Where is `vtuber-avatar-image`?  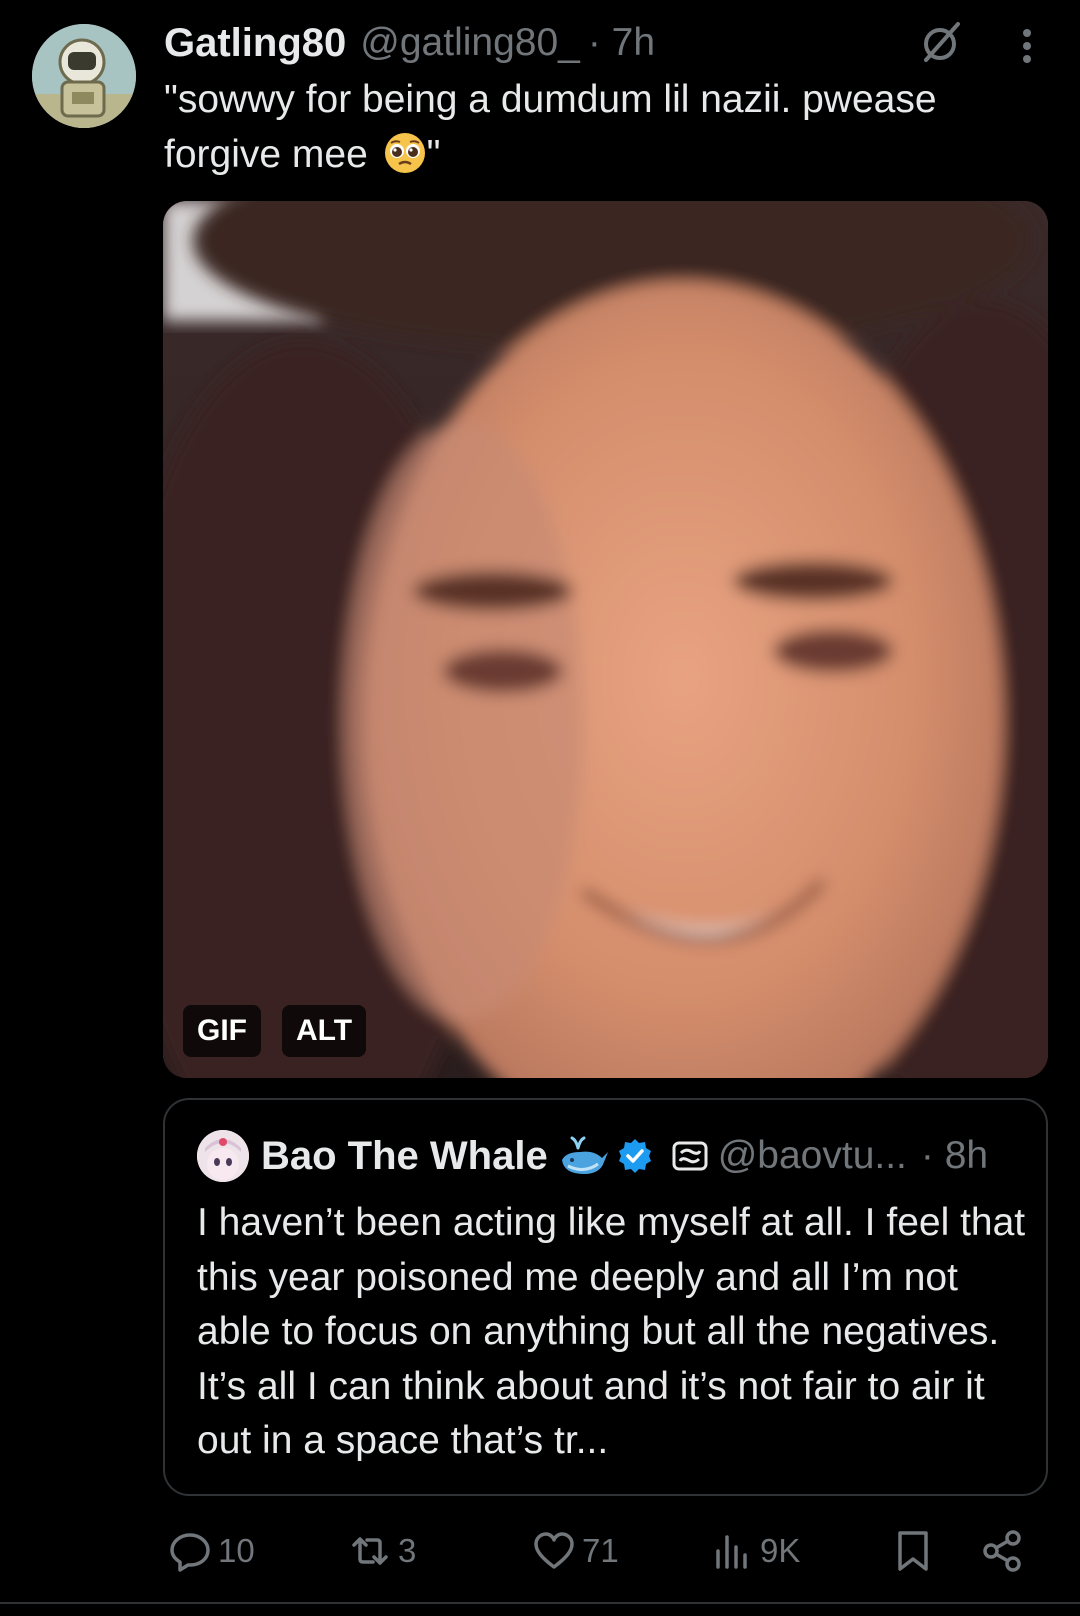 vtuber-avatar-image is located at coordinates (223, 1156).